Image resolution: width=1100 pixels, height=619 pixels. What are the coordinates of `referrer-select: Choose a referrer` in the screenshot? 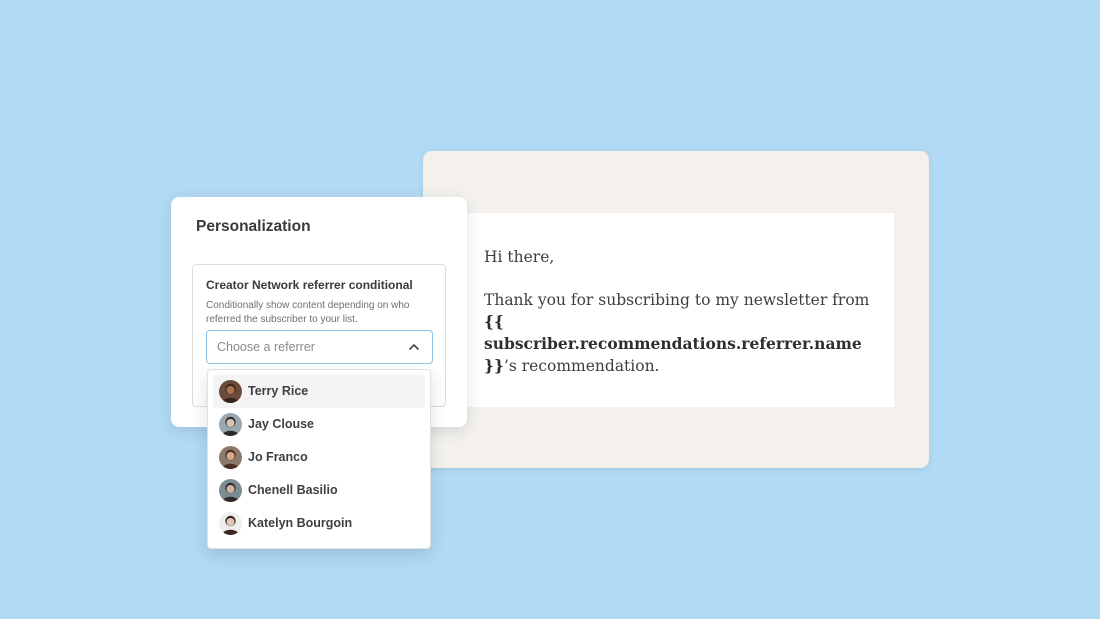 It's located at (319, 347).